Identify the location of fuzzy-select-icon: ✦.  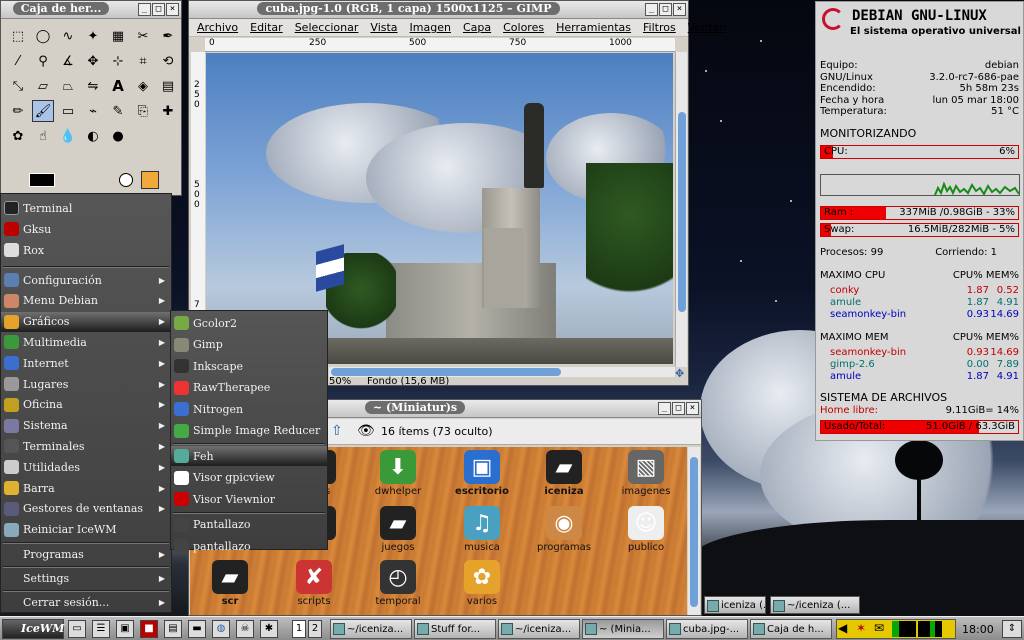
(93, 36).